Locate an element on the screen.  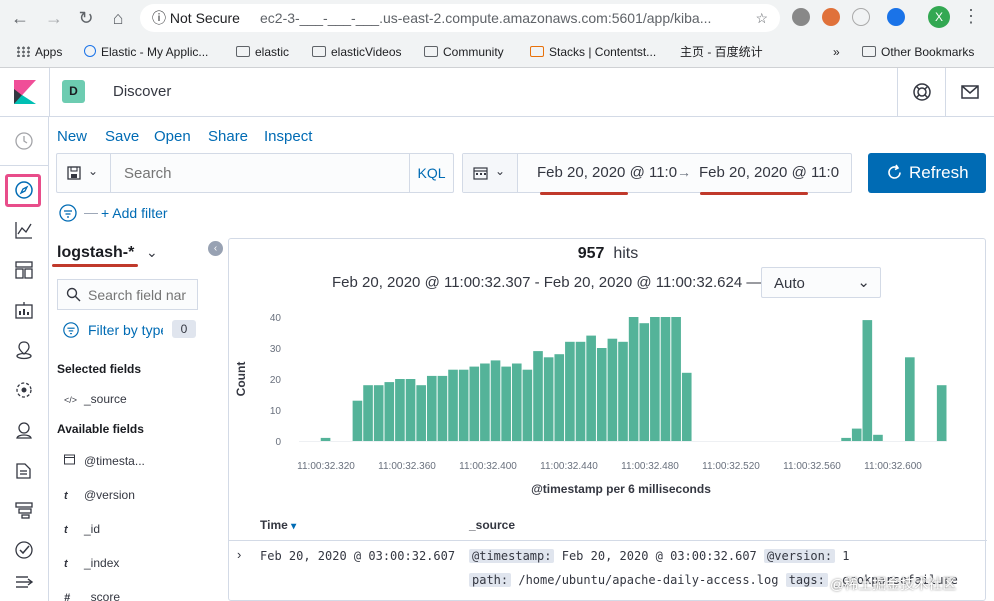
expand-nav-icon is located at coordinates (24, 582).